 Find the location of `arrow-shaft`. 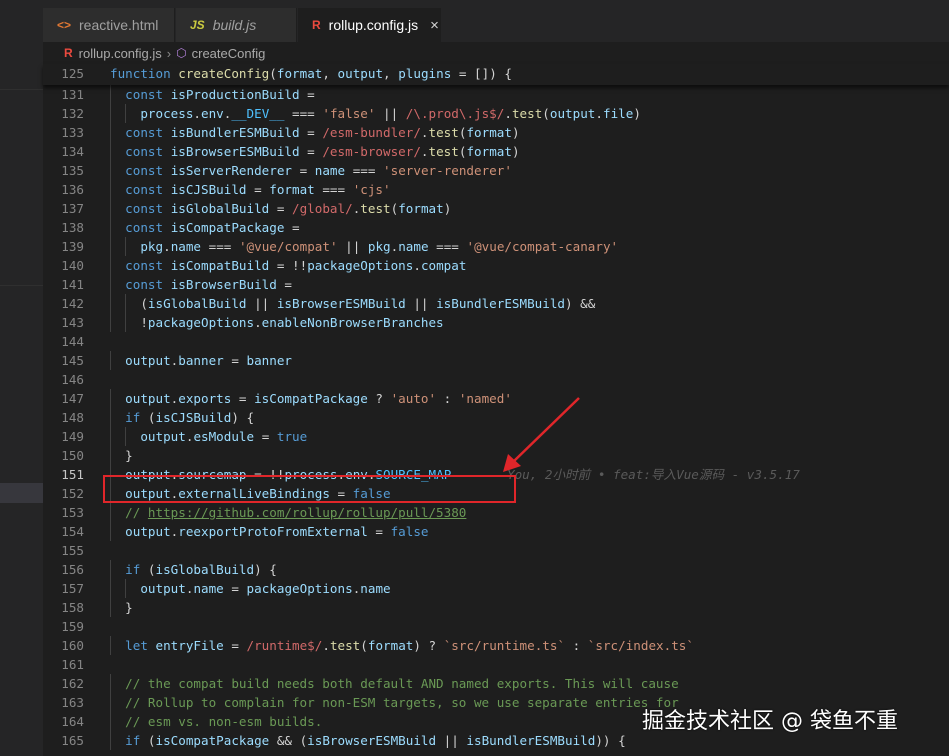

arrow-shaft is located at coordinates (546, 430).